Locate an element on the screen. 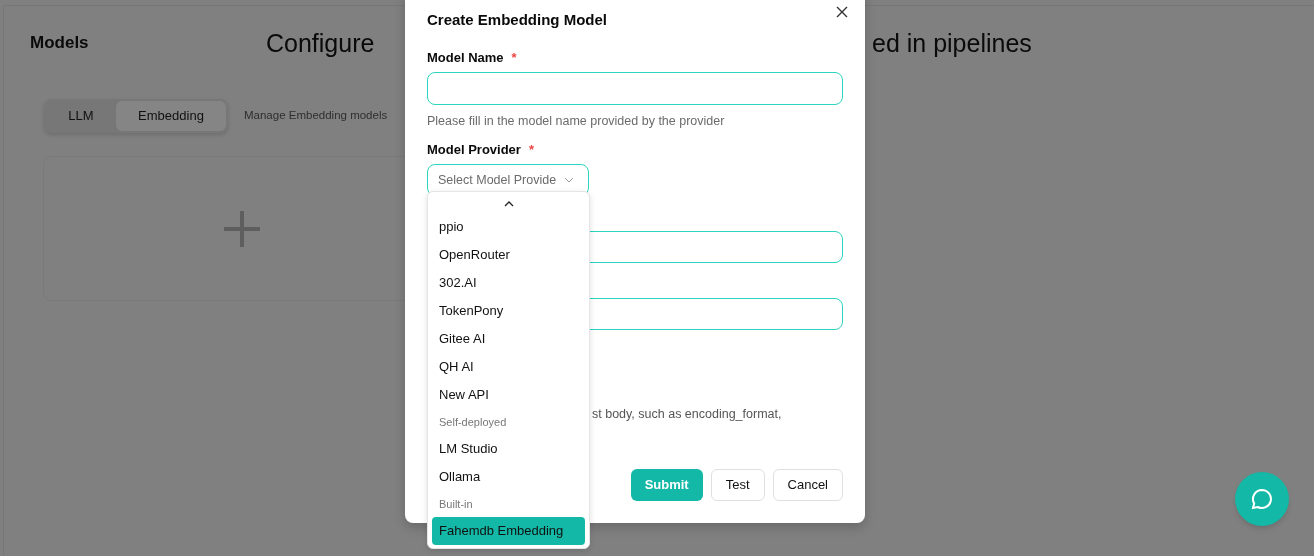  dropdown-option: Gitee AI is located at coordinates (508, 339).